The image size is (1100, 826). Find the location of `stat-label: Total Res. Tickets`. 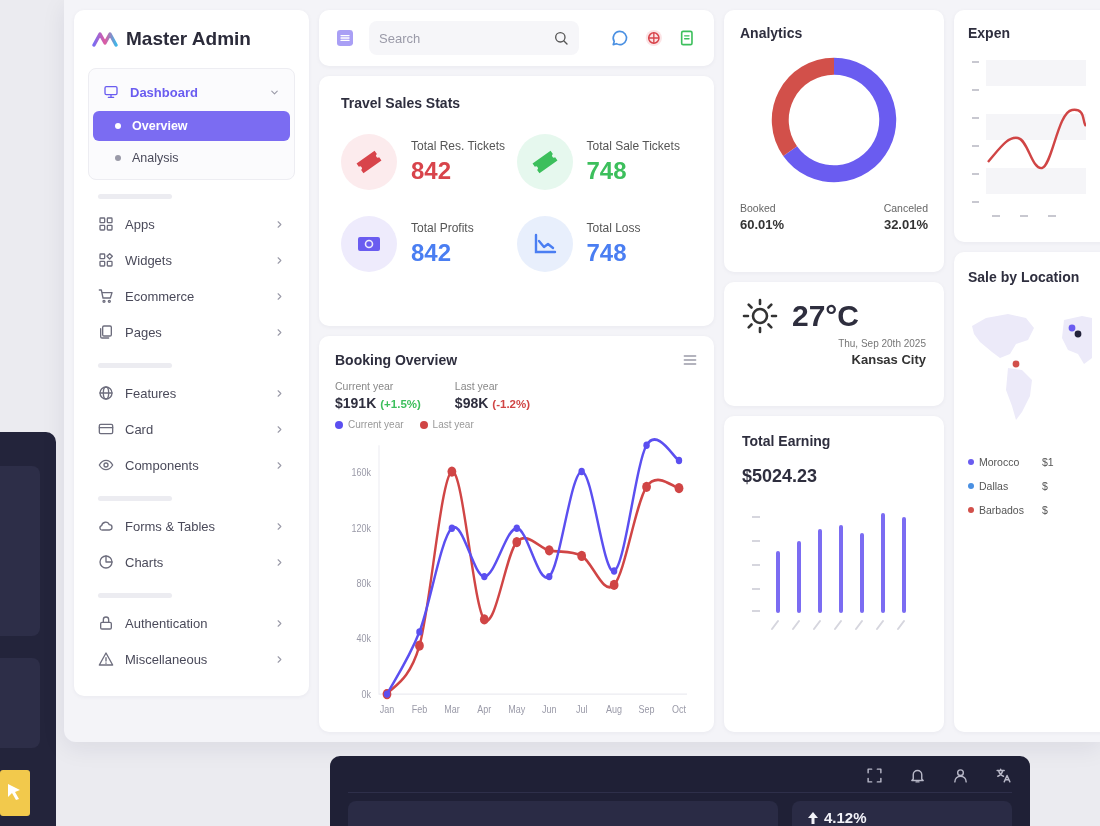

stat-label: Total Res. Tickets is located at coordinates (458, 146).